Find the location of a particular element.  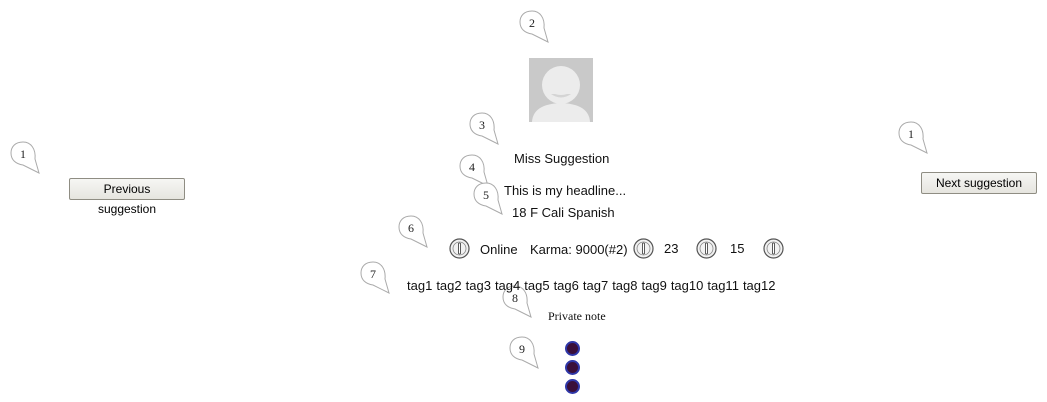

tag-item: tag7 is located at coordinates (595, 285).